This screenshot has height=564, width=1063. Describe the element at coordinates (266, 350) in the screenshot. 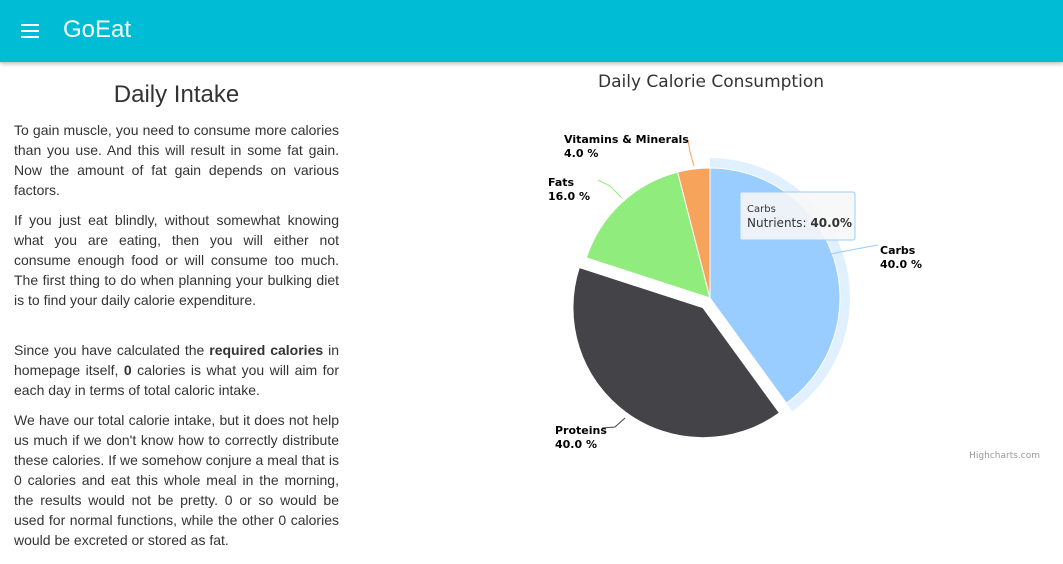

I see `required-calories-text: required calories` at that location.